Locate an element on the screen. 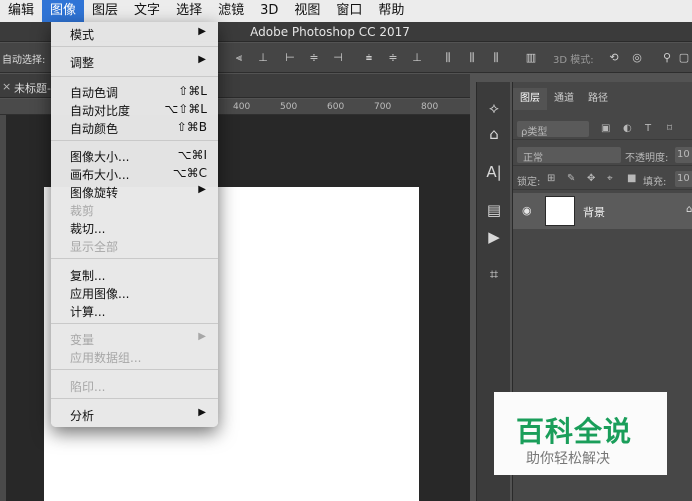 Image resolution: width=692 pixels, height=501 pixels. menu-item-label: 自动颜色 is located at coordinates (94, 129).